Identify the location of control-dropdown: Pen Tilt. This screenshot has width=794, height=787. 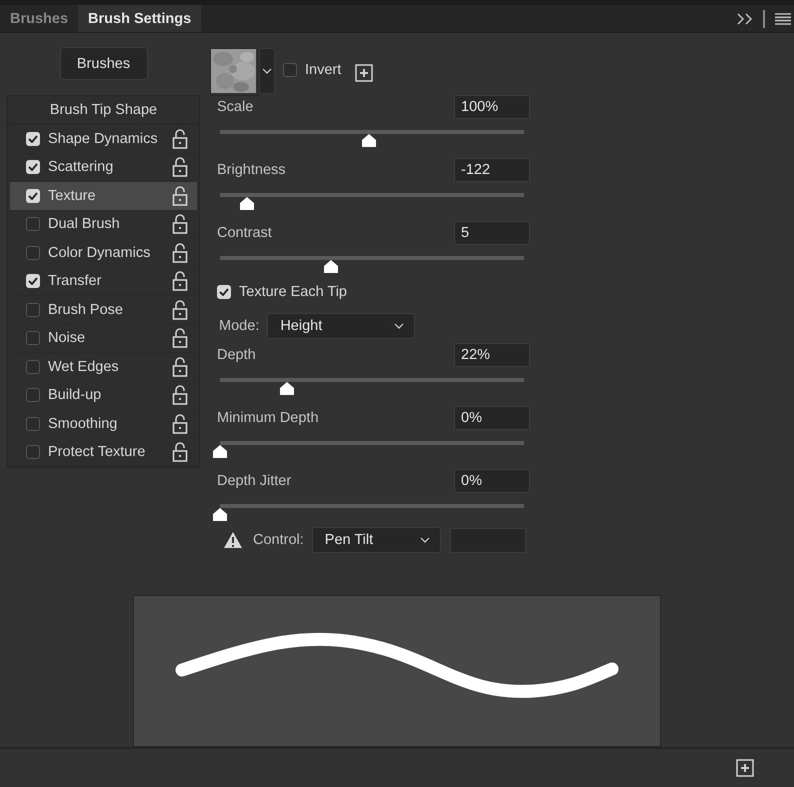
(376, 540).